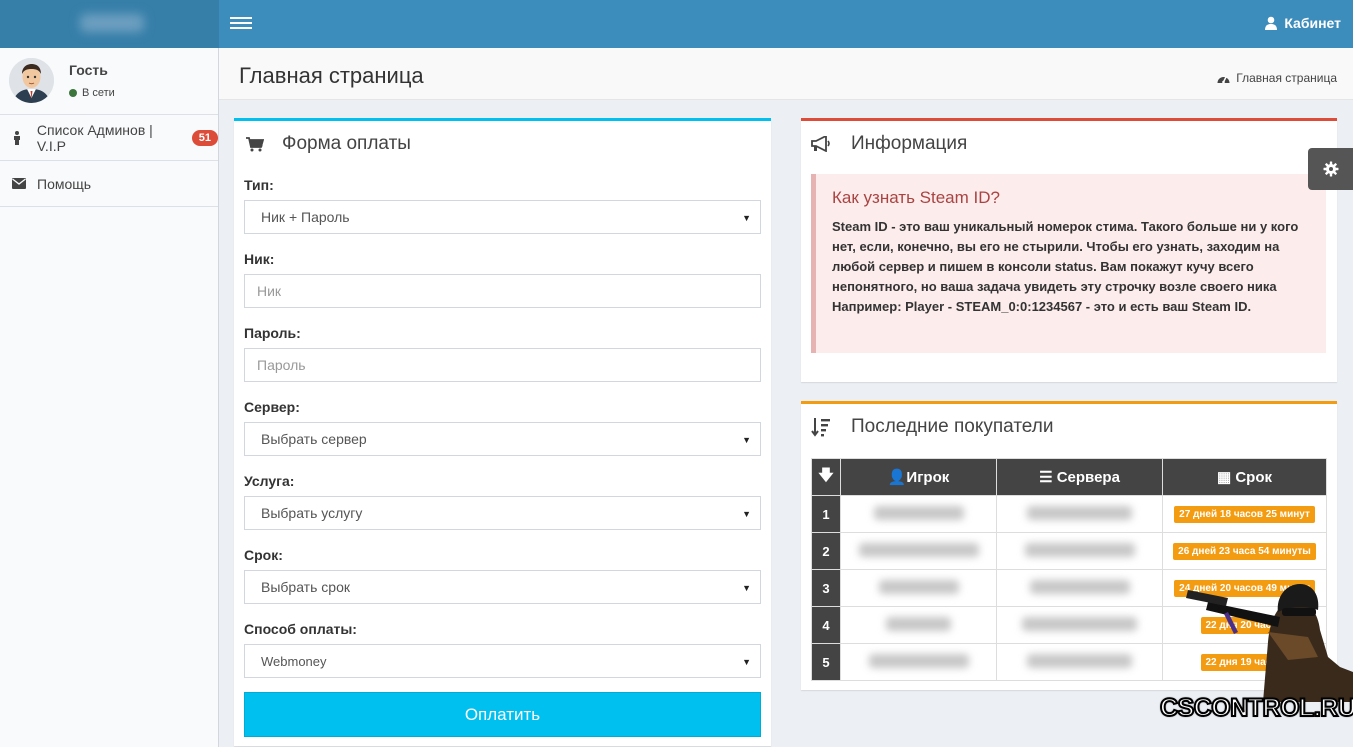 This screenshot has width=1353, height=747. I want to click on password-label: Пароль:, so click(272, 333).